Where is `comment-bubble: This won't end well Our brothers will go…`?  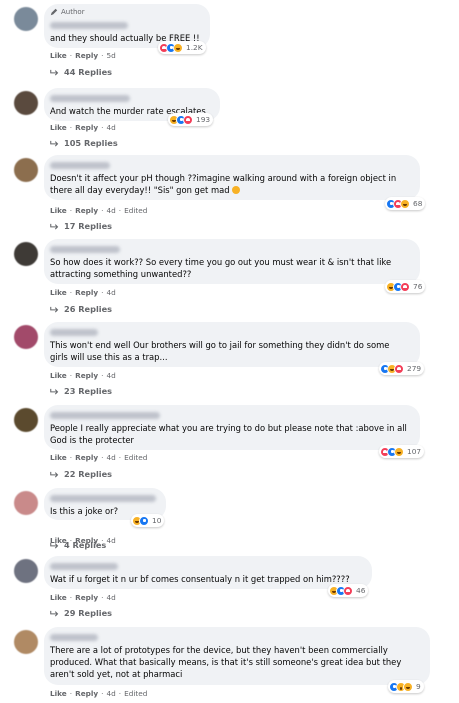 comment-bubble: This won't end well Our brothers will go… is located at coordinates (232, 344).